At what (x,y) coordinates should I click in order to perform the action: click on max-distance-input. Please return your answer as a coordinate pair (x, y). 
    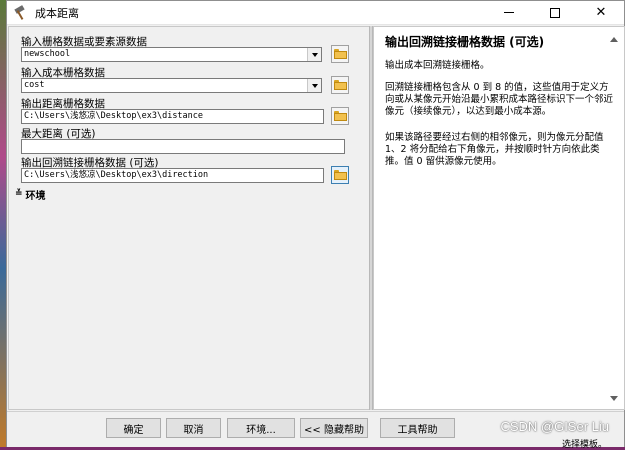
    Looking at the image, I should click on (183, 146).